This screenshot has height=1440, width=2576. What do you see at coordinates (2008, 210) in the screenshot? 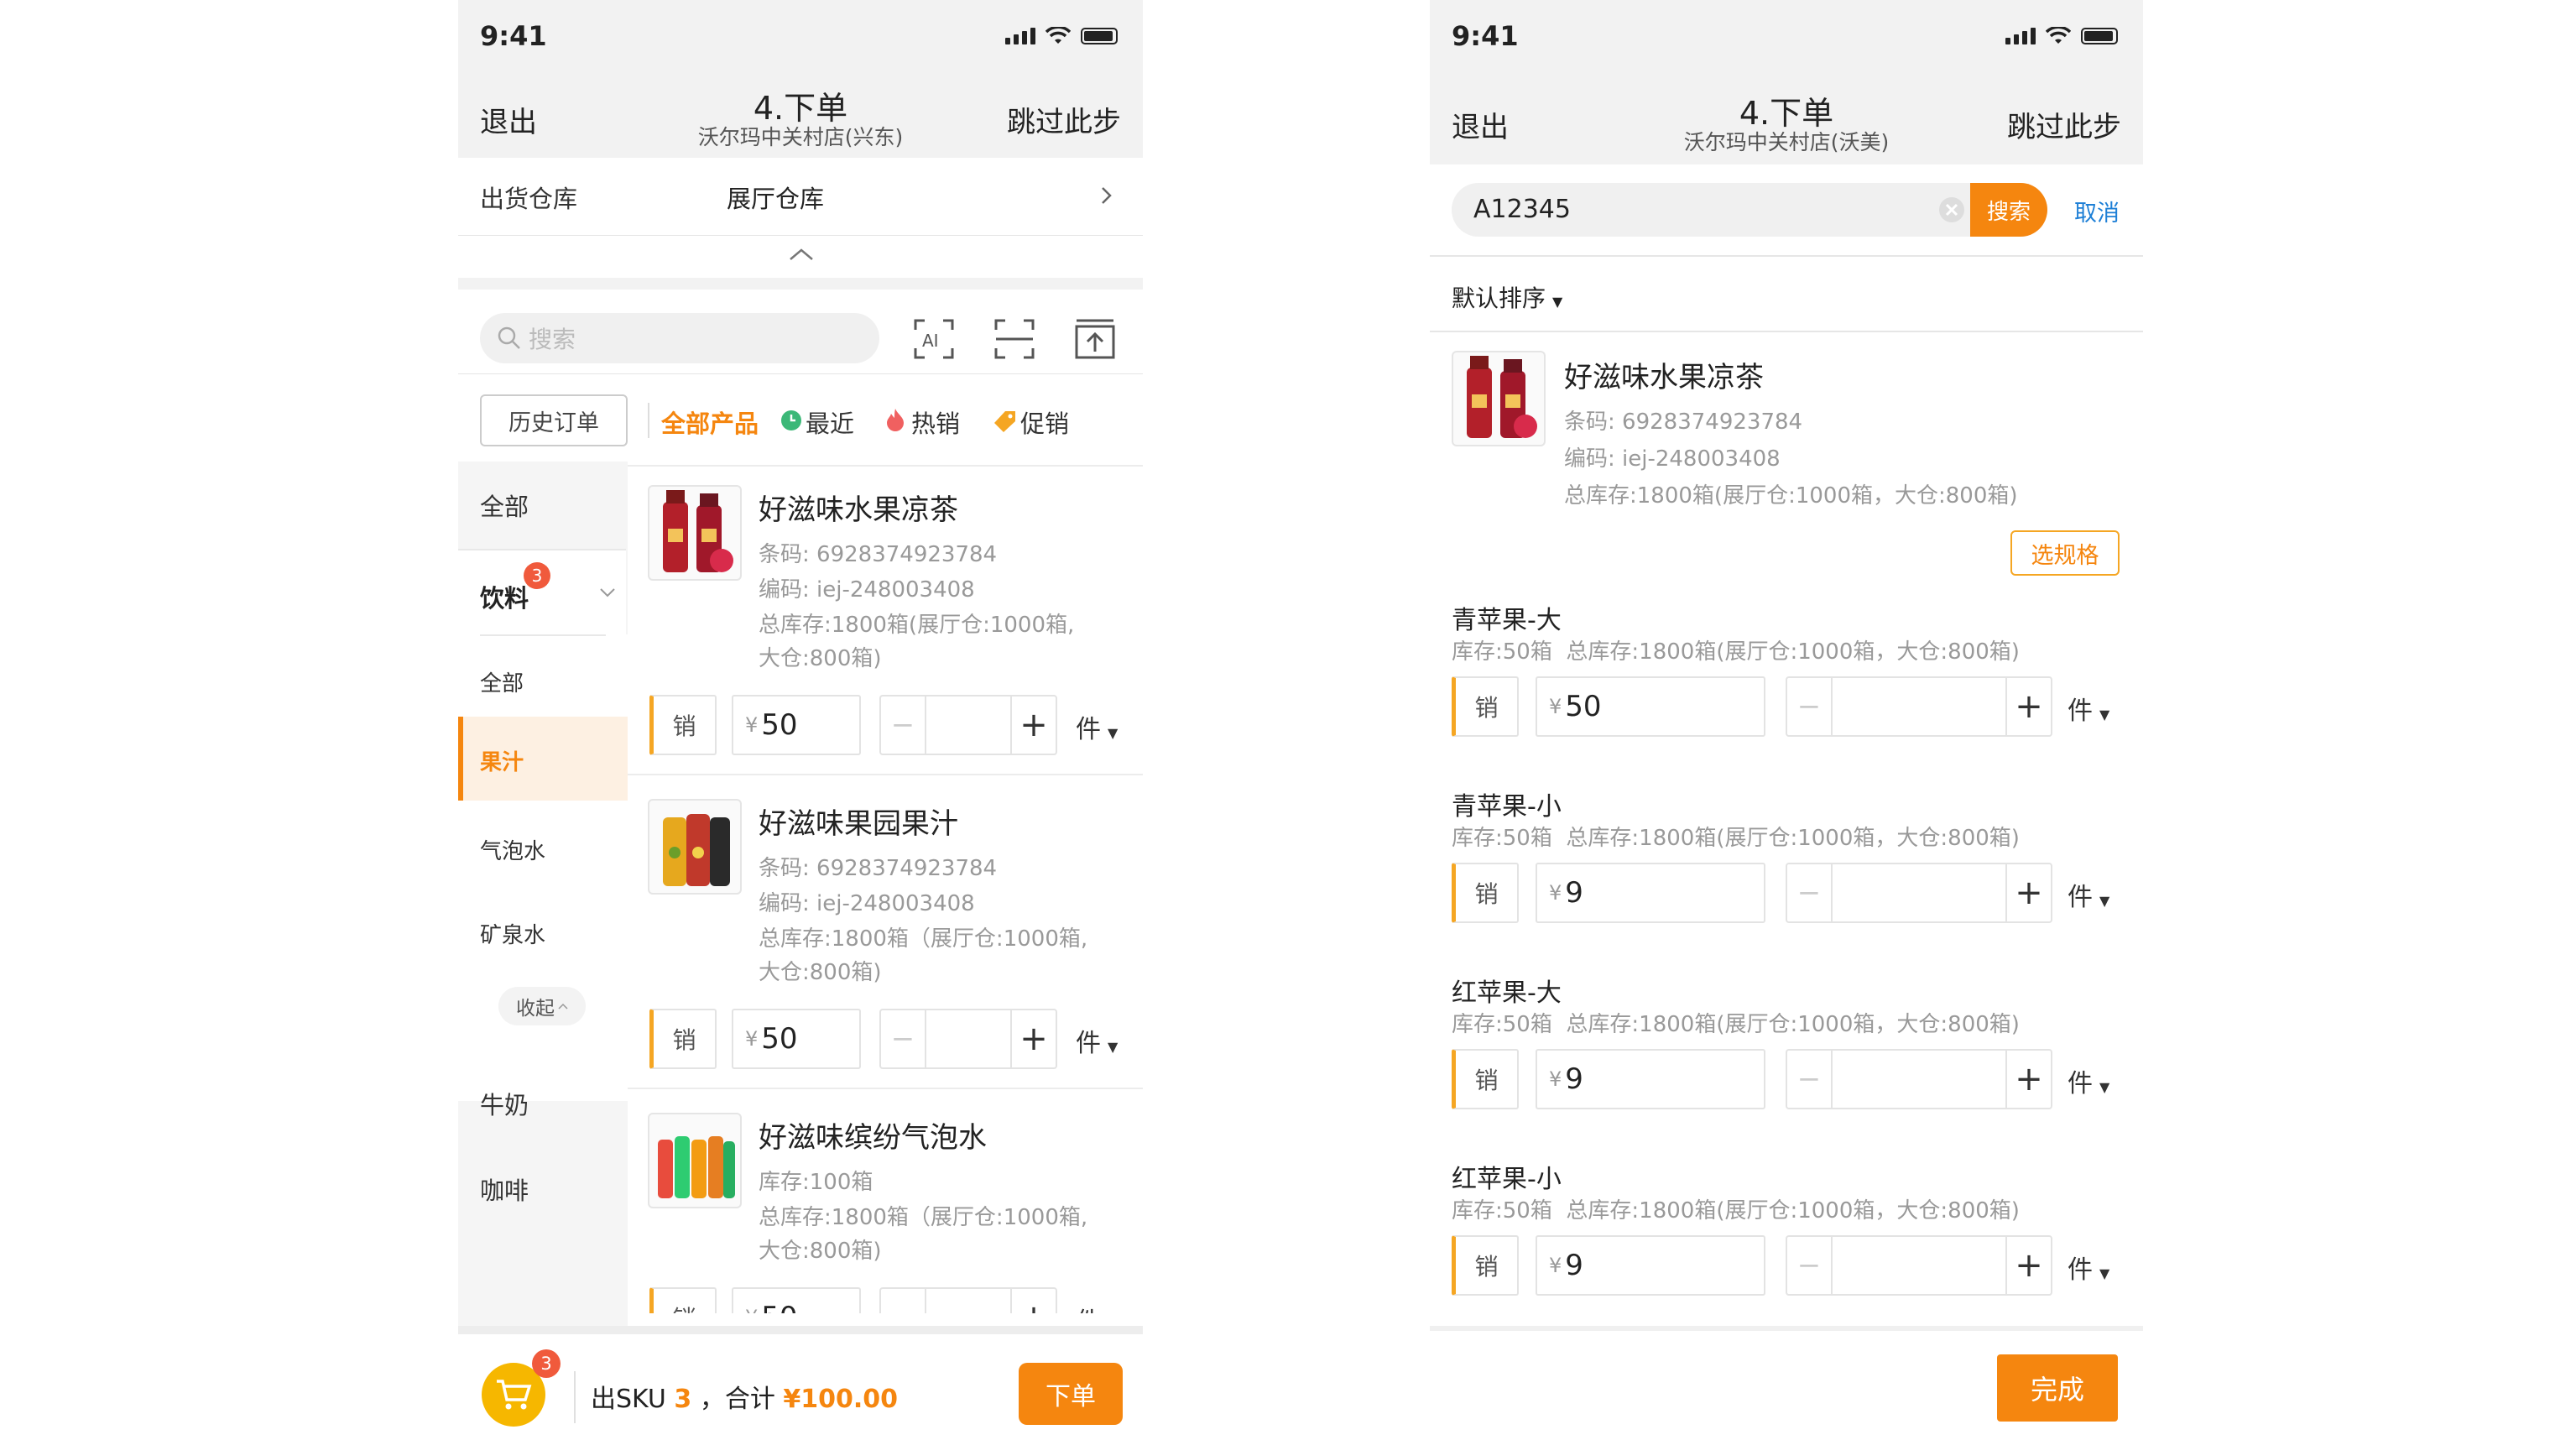
I see `search-button: 搜索` at bounding box center [2008, 210].